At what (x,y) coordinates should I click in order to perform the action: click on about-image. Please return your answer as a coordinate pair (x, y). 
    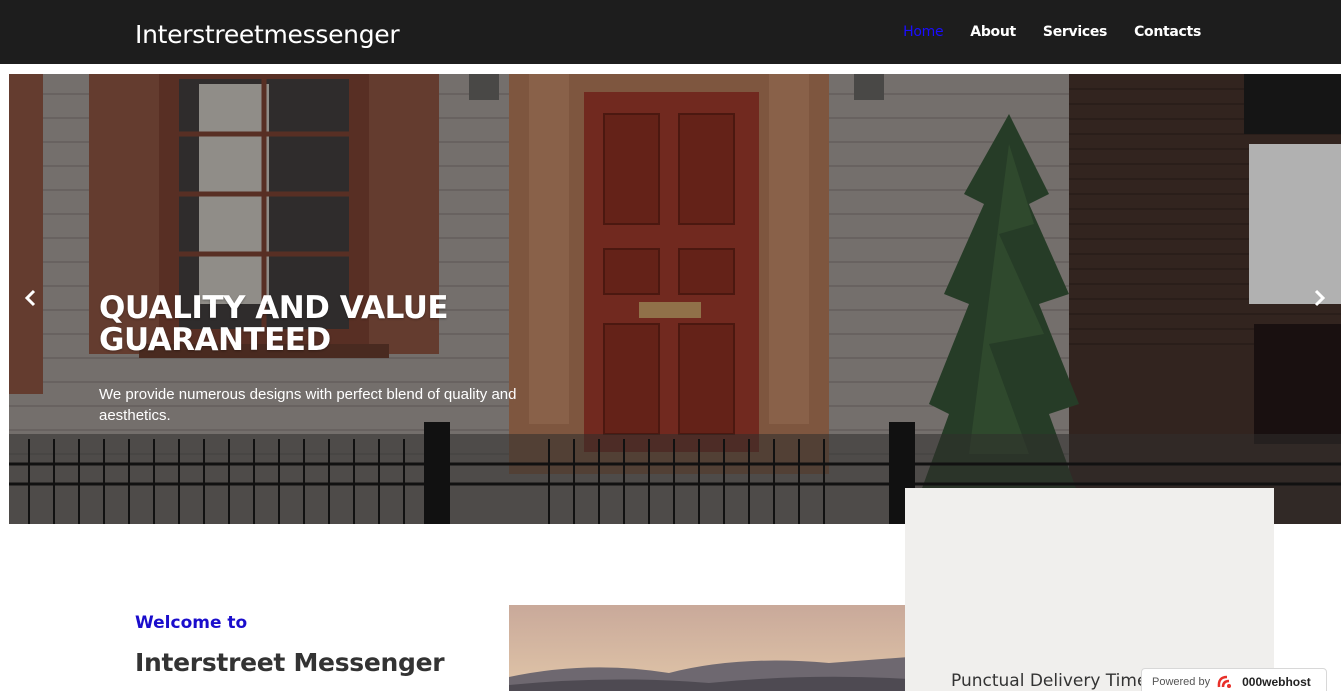
    Looking at the image, I should click on (709, 648).